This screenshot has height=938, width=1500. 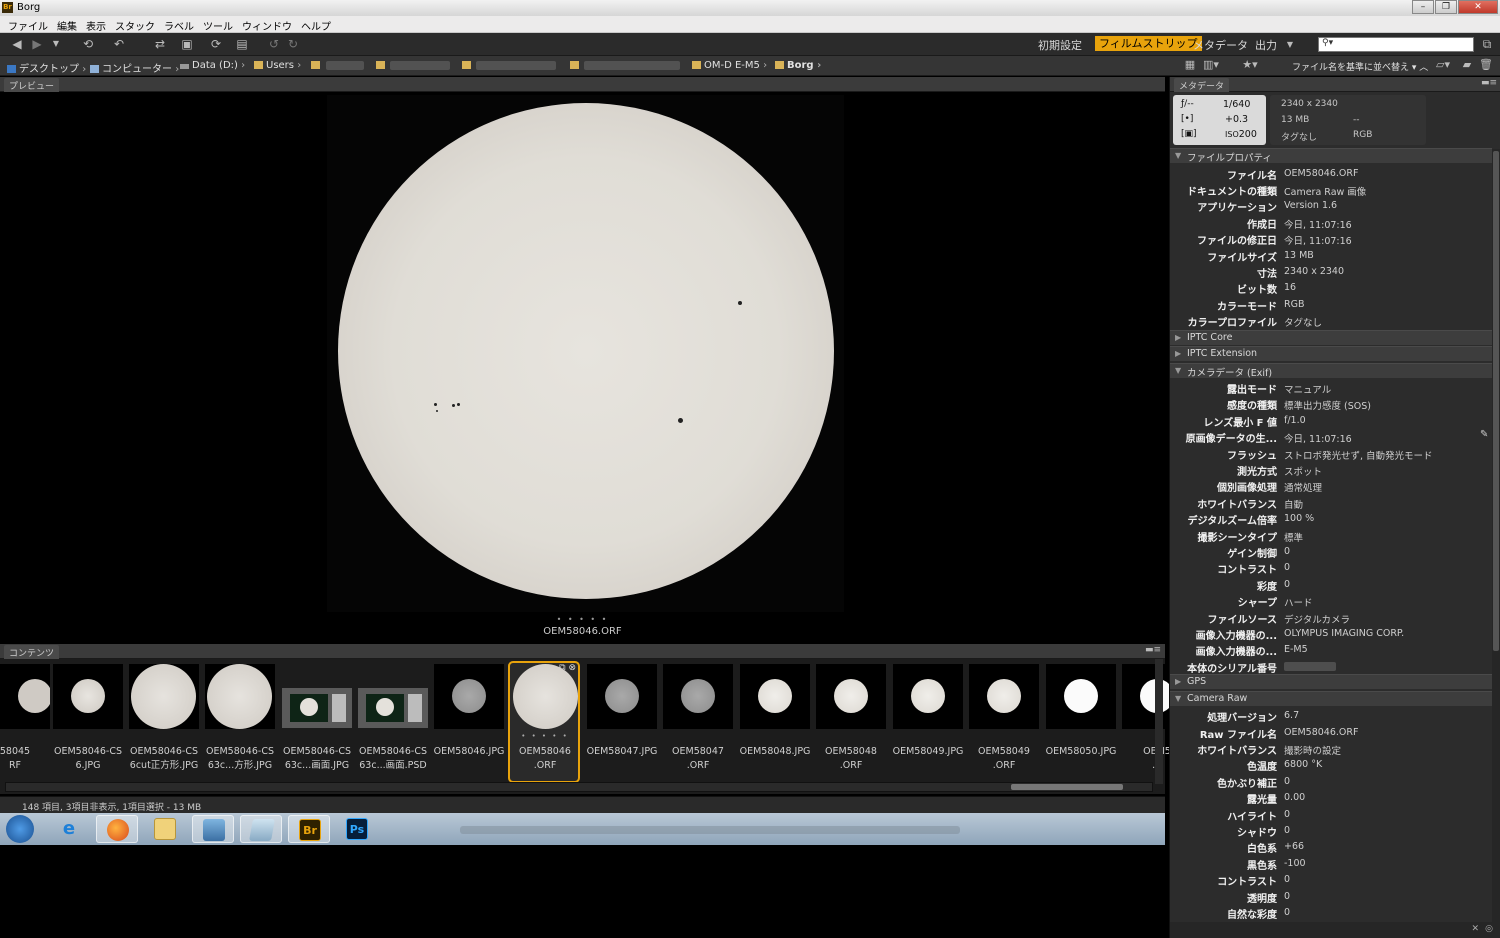 I want to click on forward-arrow-icon: ▶, so click(x=37, y=44).